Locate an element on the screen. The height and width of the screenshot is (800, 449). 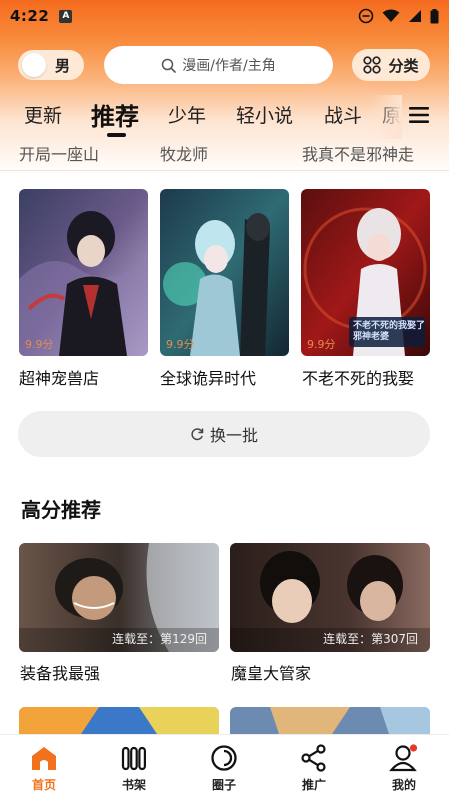
active-tab-indicator is located at coordinates (116, 135).